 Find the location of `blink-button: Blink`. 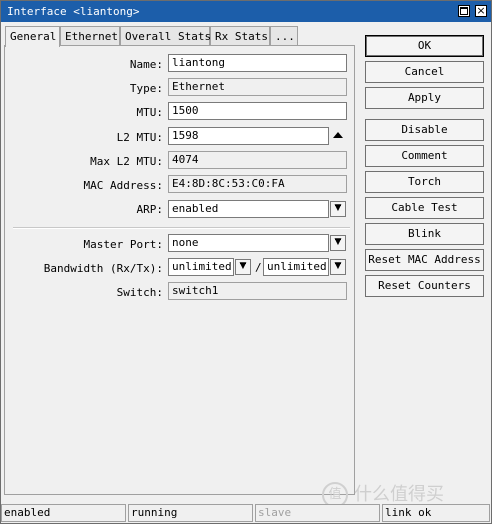

blink-button: Blink is located at coordinates (424, 234).